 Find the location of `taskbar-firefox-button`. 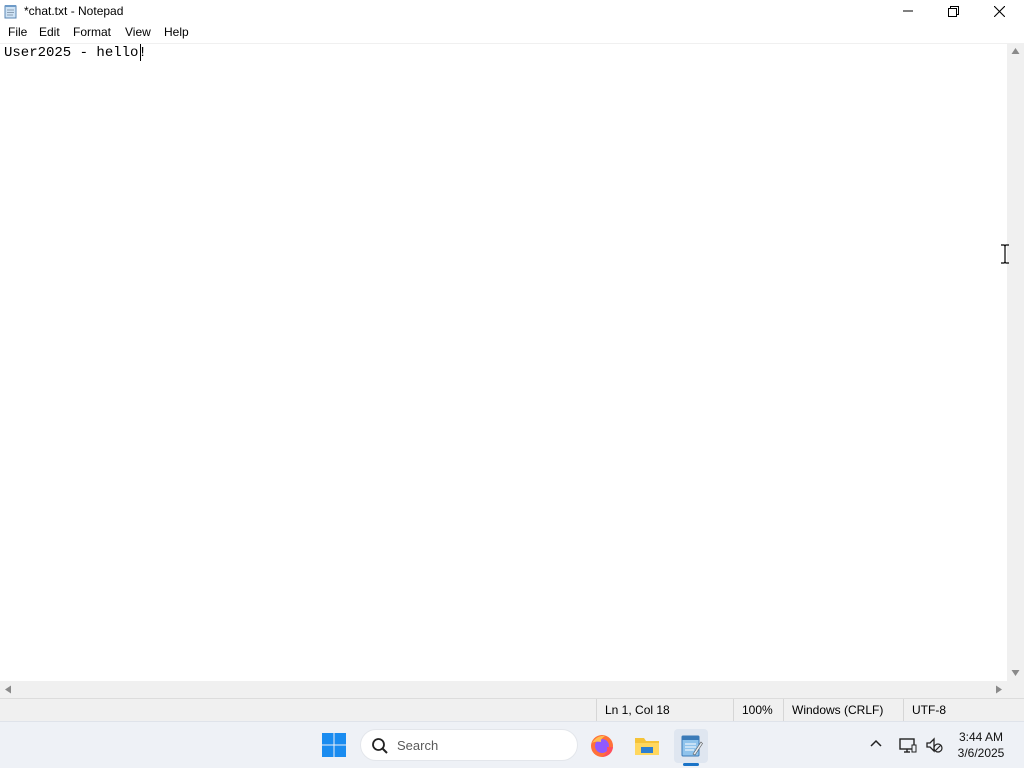

taskbar-firefox-button is located at coordinates (602, 746).